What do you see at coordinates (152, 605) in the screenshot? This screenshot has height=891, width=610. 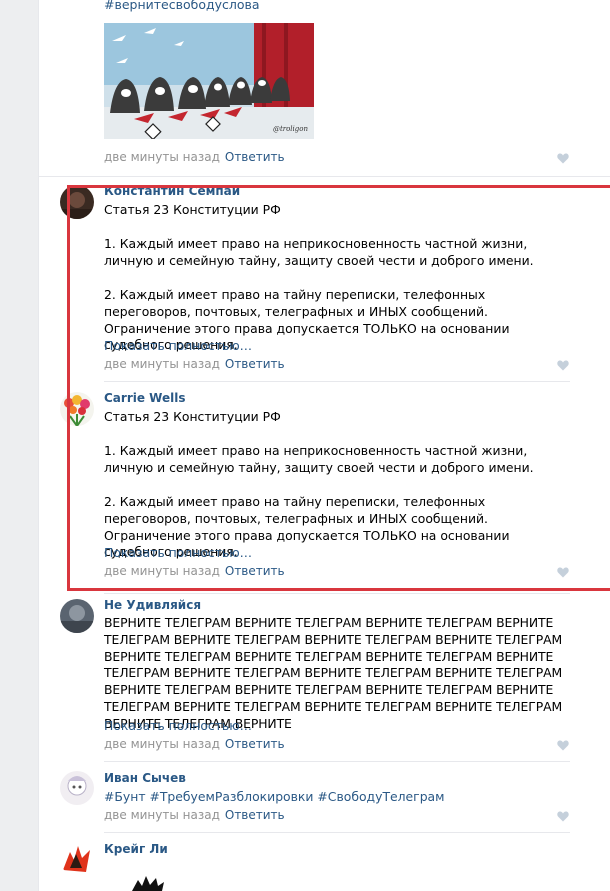 I see `comment-author: Не Удивляйся` at bounding box center [152, 605].